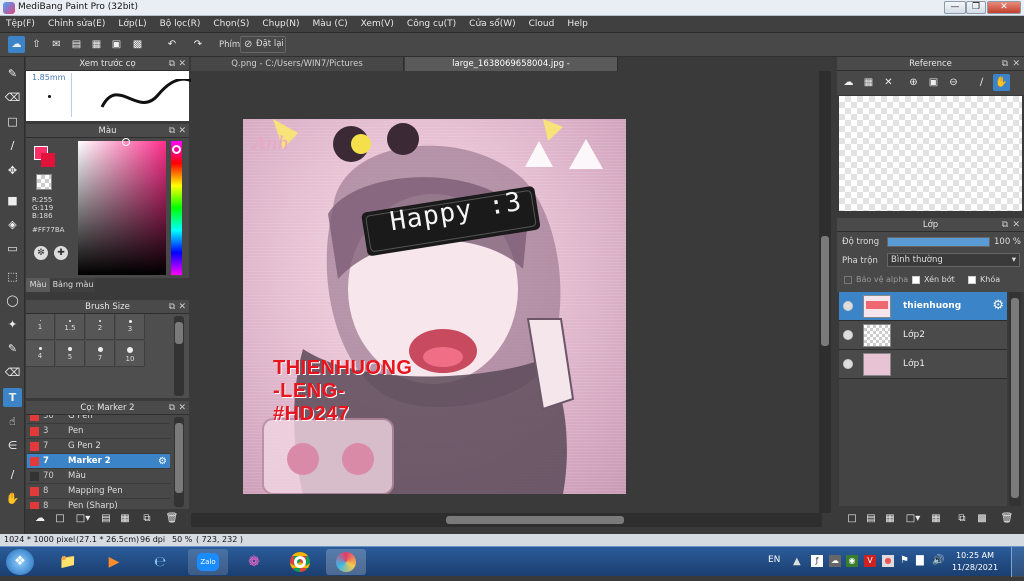  I want to click on merge-layer-icon: ▩, so click(982, 519).